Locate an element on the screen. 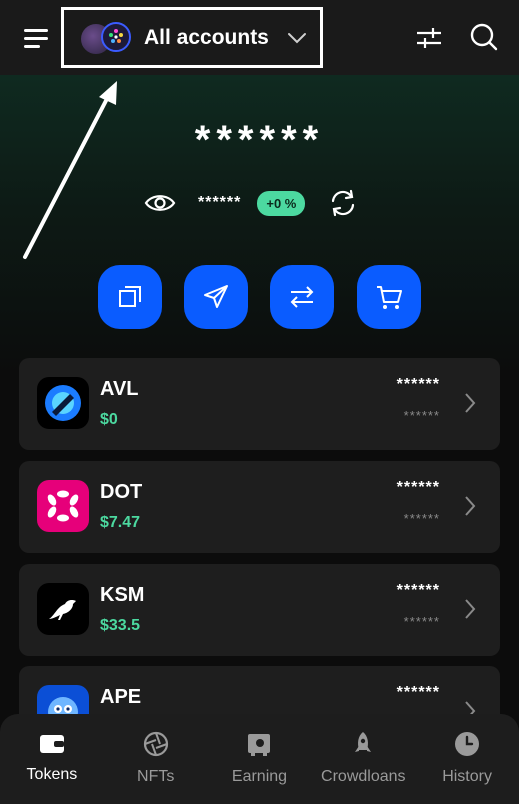 This screenshot has height=804, width=519. nav-nfts: NFTs is located at coordinates (156, 759).